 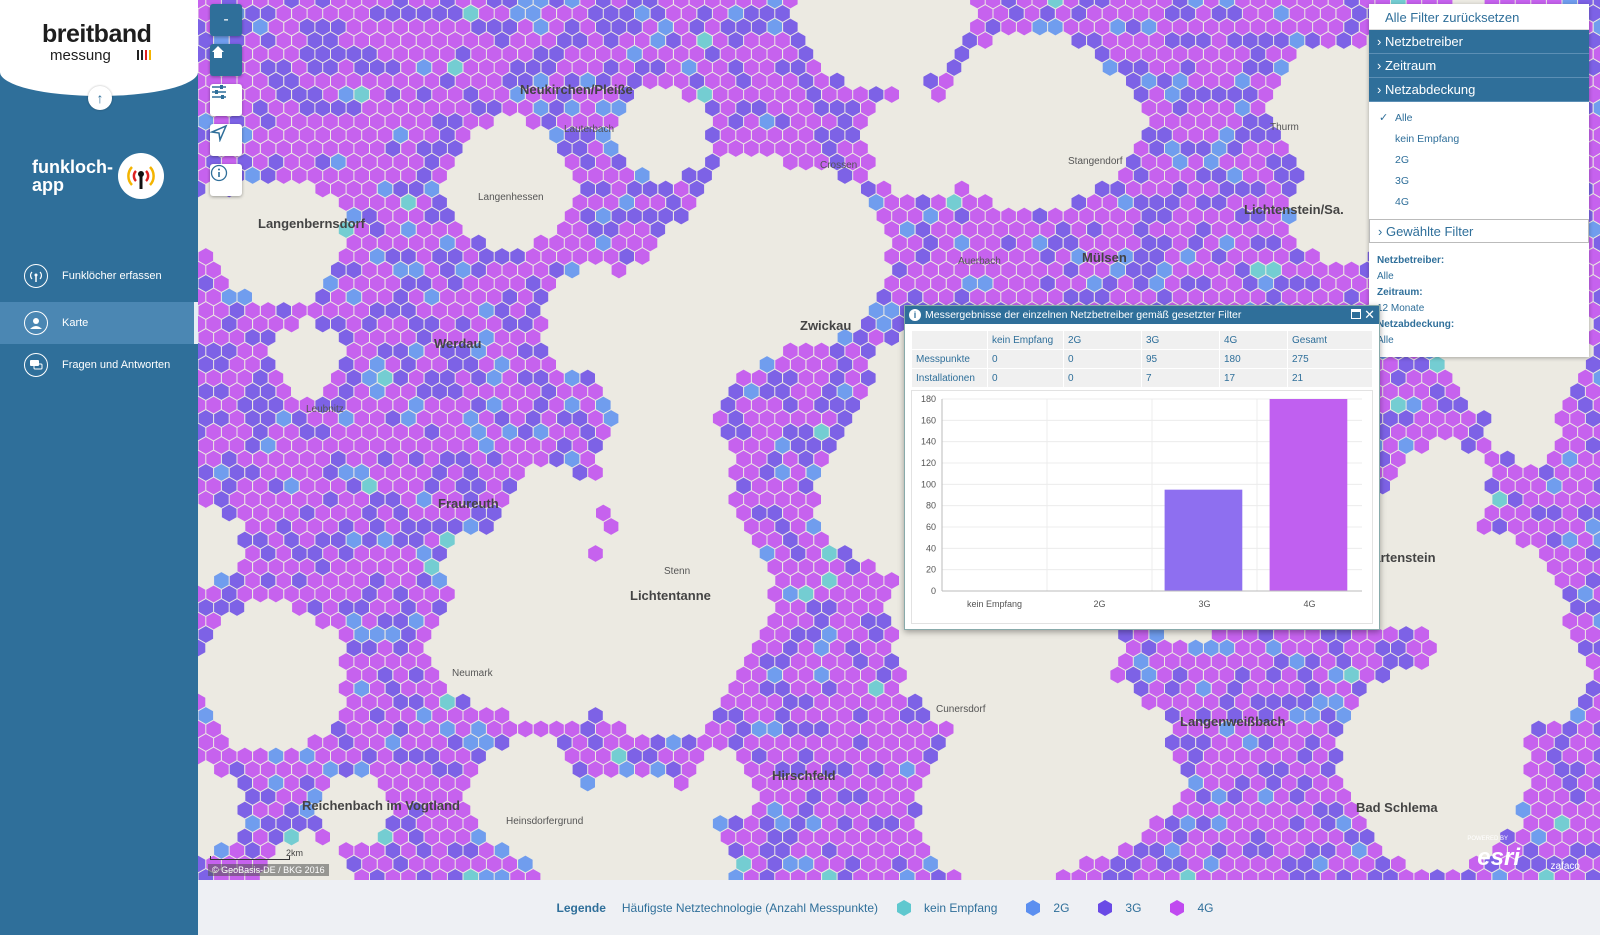 What do you see at coordinates (1191, 907) in the screenshot?
I see `legend-item-4g: 4G` at bounding box center [1191, 907].